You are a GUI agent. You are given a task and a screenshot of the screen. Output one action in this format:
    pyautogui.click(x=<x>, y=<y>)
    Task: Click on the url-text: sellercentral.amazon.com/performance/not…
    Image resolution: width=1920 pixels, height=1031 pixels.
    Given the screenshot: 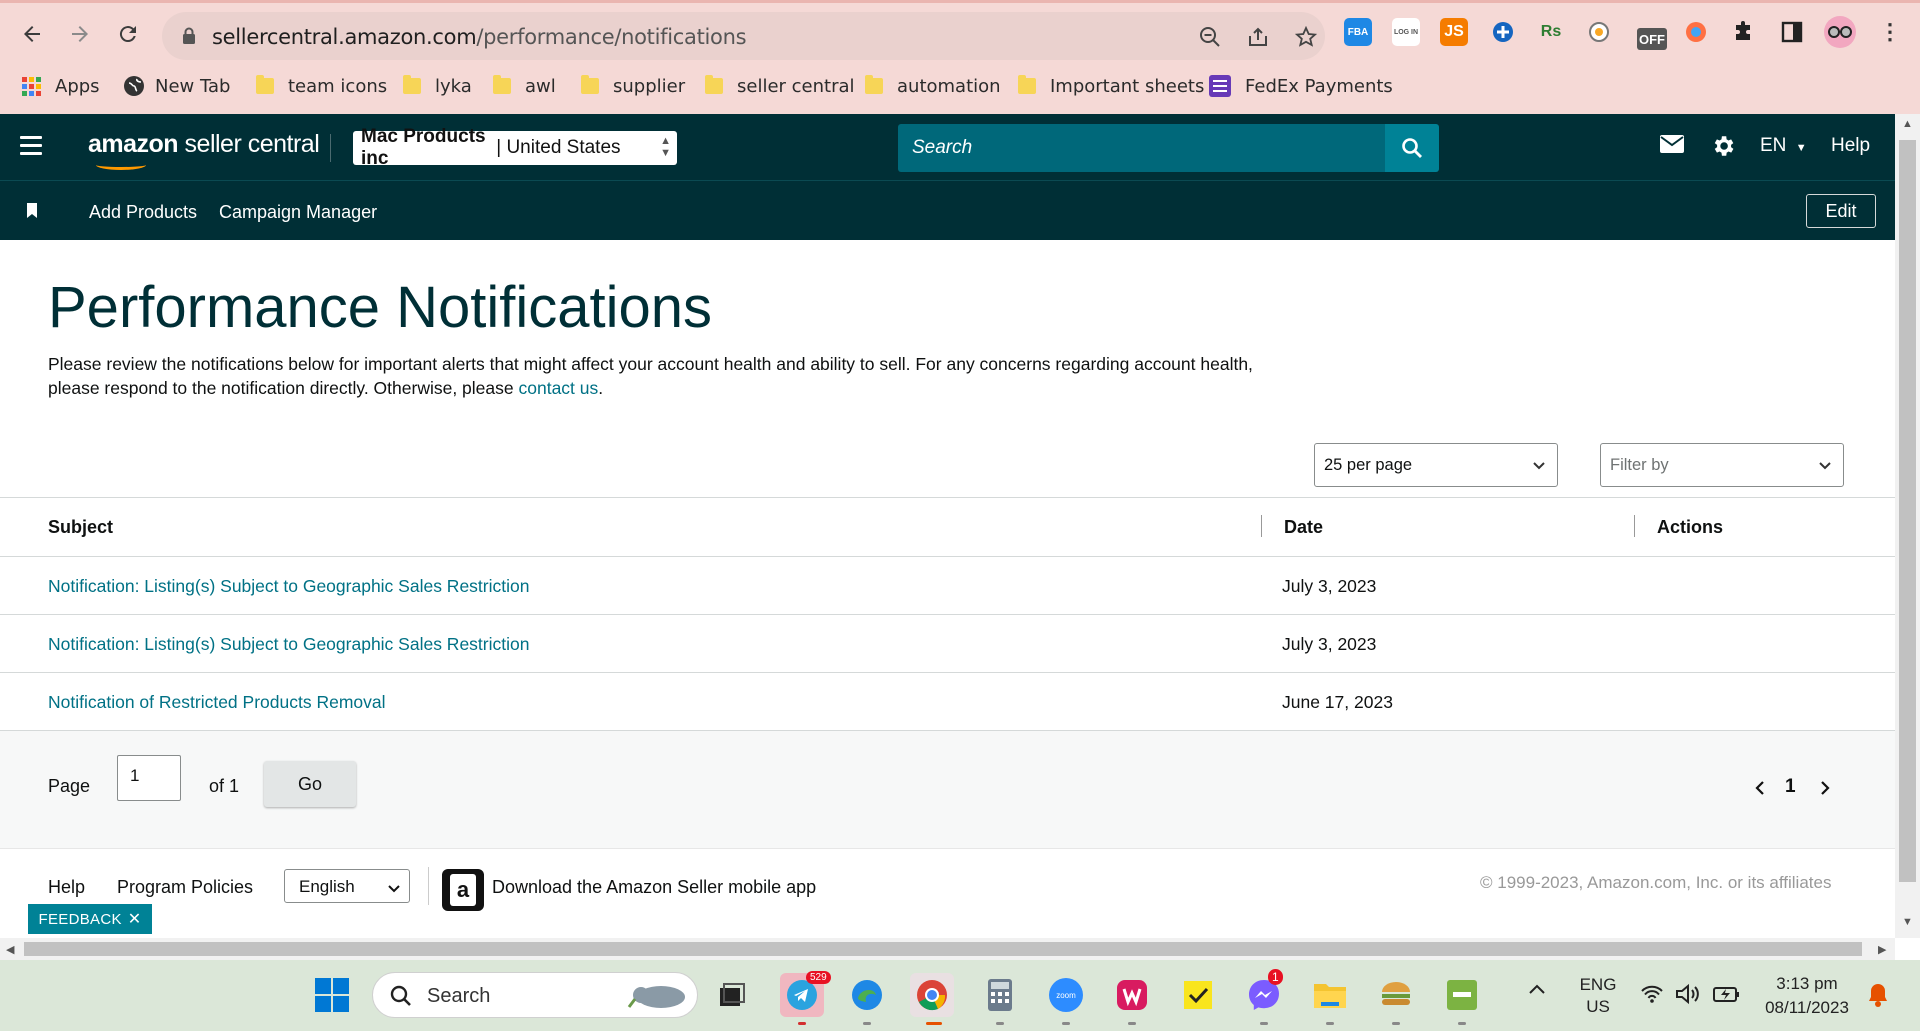 What is the action you would take?
    pyautogui.click(x=479, y=37)
    